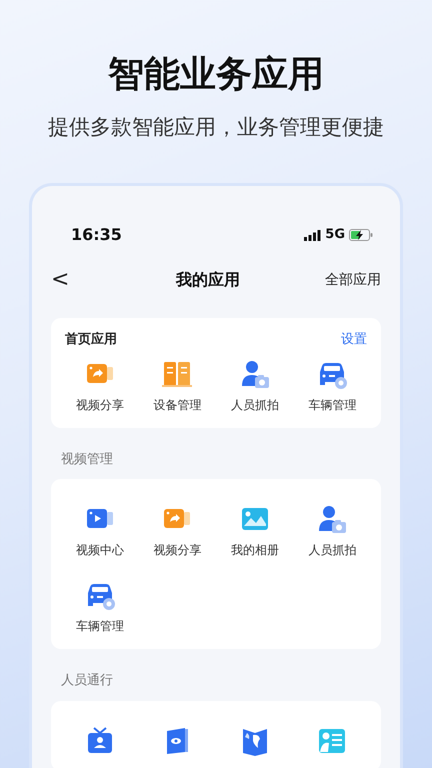 Image resolution: width=432 pixels, height=768 pixels. I want to click on signal-icon, so click(313, 235).